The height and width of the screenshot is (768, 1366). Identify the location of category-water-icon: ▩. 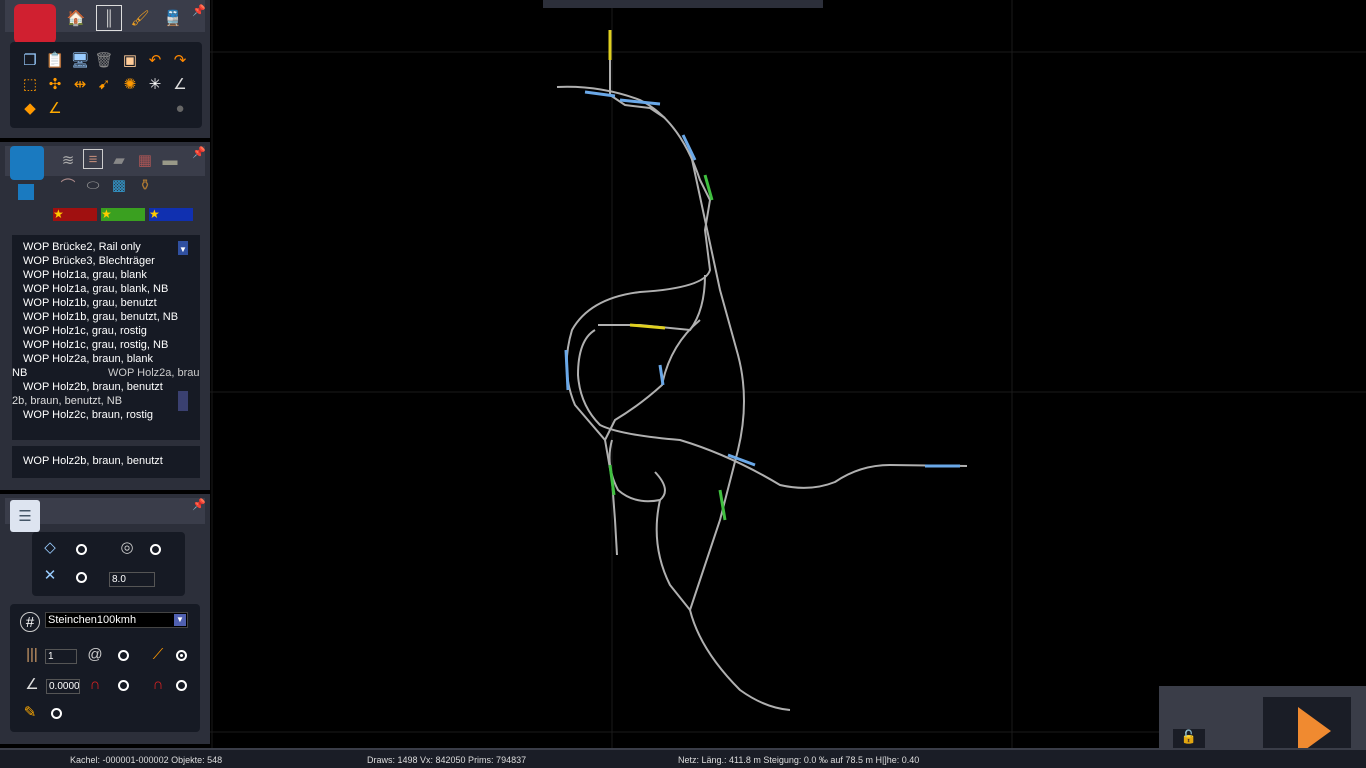
(119, 185).